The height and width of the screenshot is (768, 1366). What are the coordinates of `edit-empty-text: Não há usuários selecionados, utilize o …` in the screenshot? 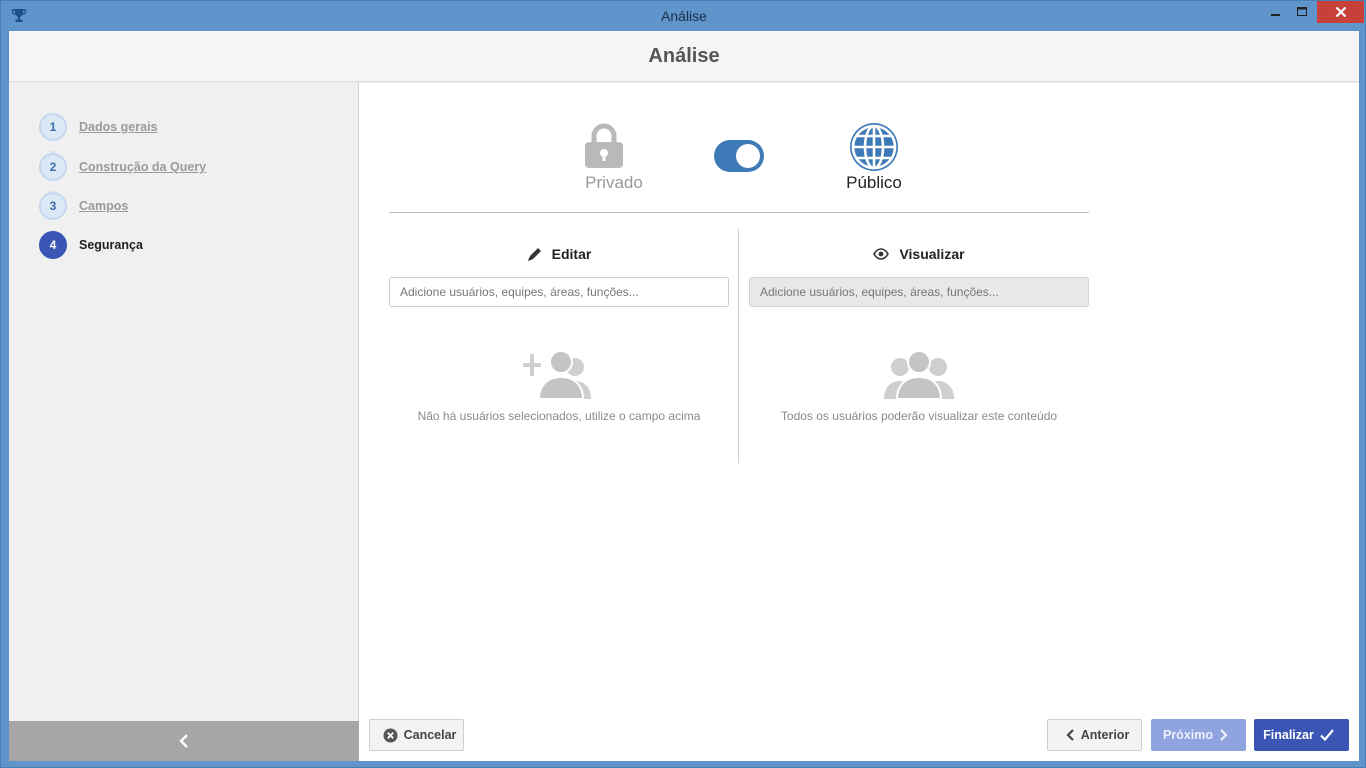 It's located at (559, 416).